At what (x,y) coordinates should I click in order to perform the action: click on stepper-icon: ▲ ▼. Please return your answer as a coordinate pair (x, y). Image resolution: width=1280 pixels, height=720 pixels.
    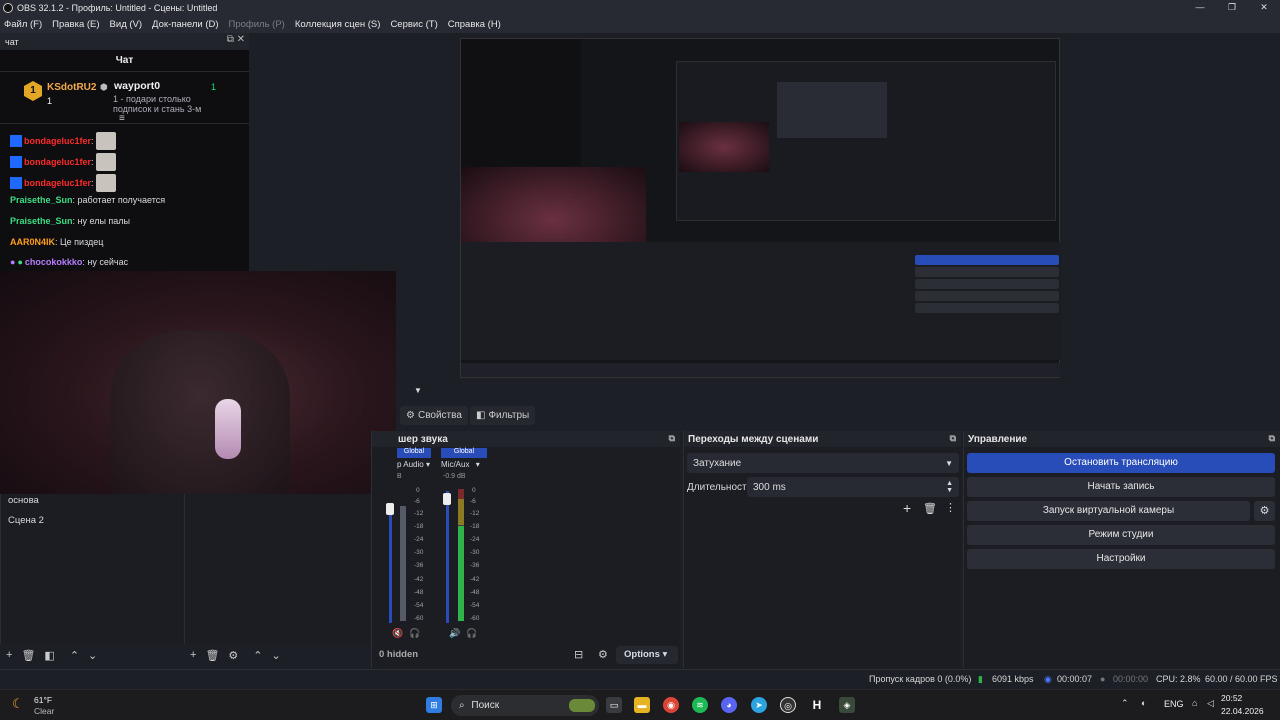
    Looking at the image, I should click on (949, 487).